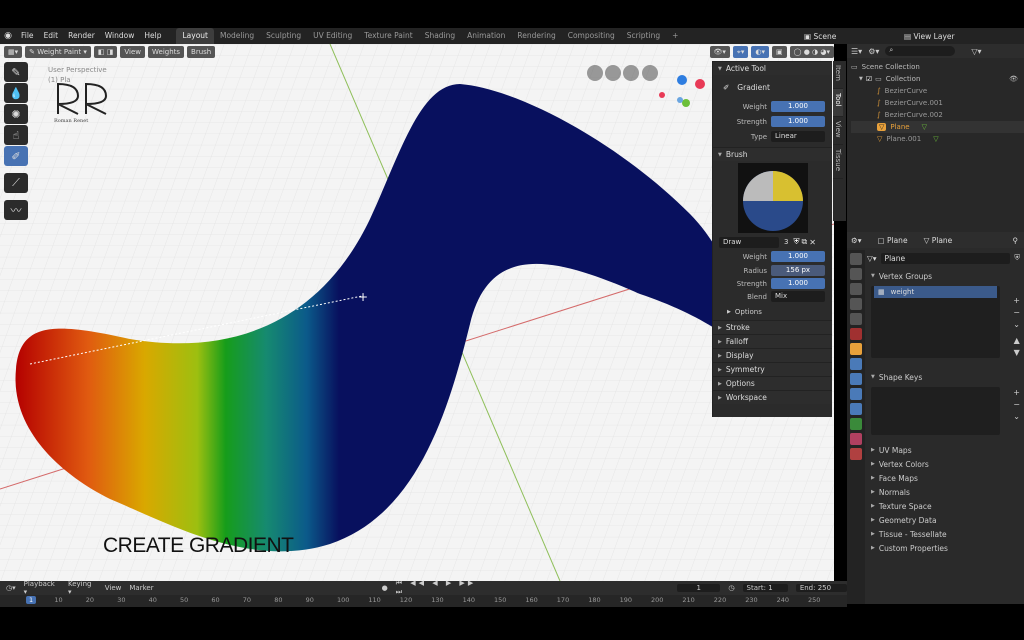 Image resolution: width=1024 pixels, height=640 pixels. Describe the element at coordinates (804, 242) in the screenshot. I see `duplicate-brush-icon: ⧉` at that location.